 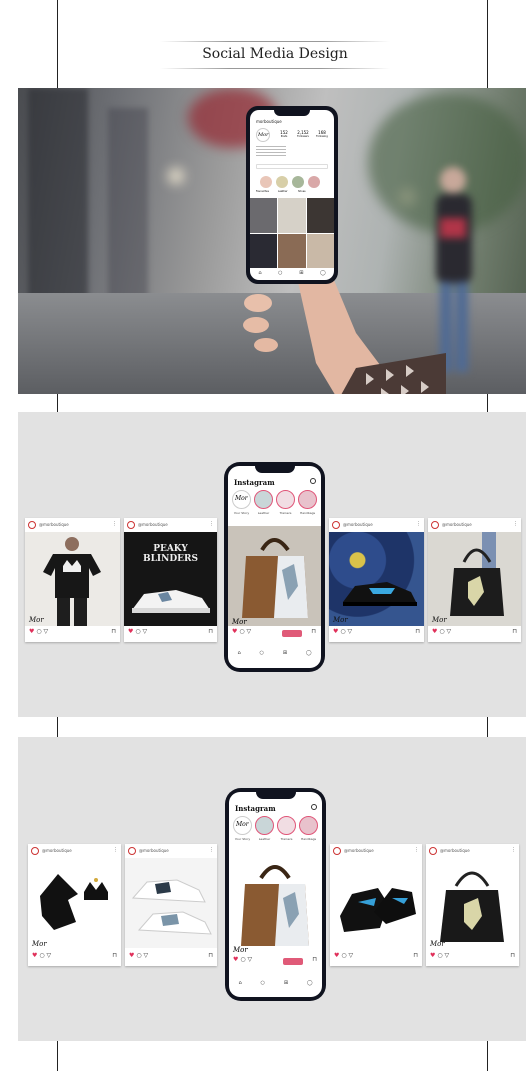 I want to click on sneaker-pair-shape, so click(x=171, y=907).